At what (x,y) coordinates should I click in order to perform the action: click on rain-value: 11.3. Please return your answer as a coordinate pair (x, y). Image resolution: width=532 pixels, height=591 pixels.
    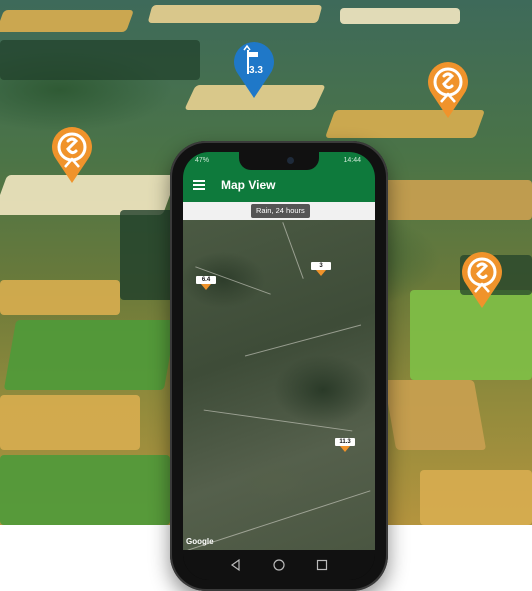
    Looking at the image, I should click on (345, 442).